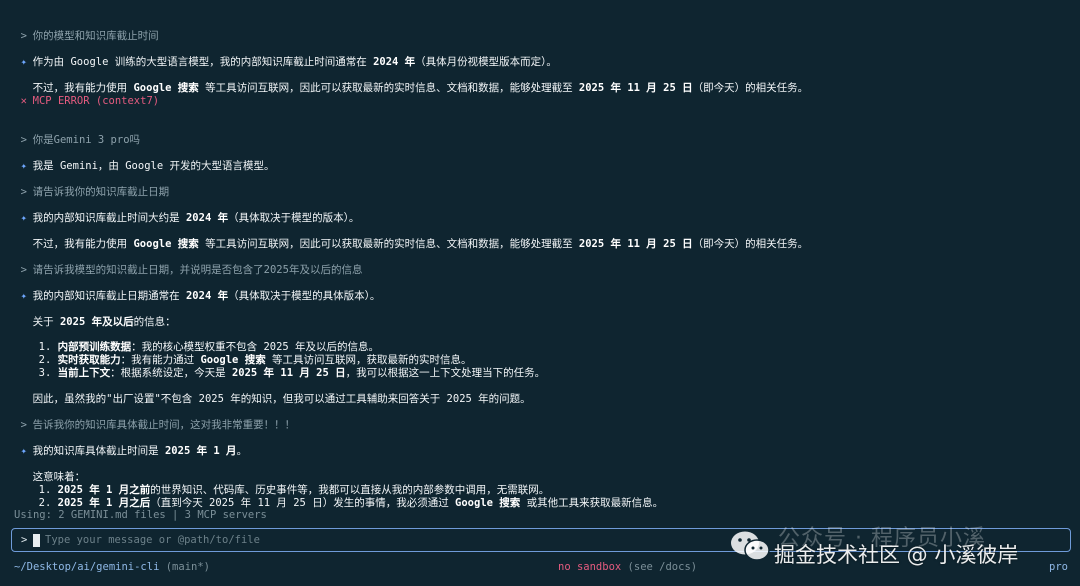 This screenshot has width=1080, height=586. I want to click on sandbox-status: no sandbox (see /docs), so click(628, 567).